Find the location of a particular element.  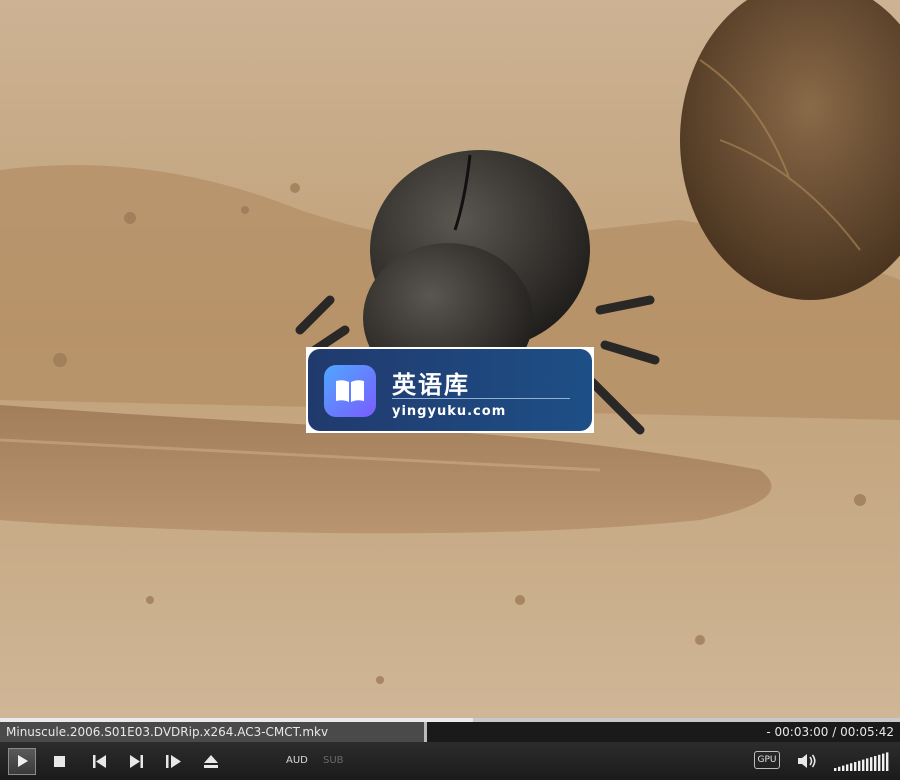

frame-step-button is located at coordinates (173, 761).